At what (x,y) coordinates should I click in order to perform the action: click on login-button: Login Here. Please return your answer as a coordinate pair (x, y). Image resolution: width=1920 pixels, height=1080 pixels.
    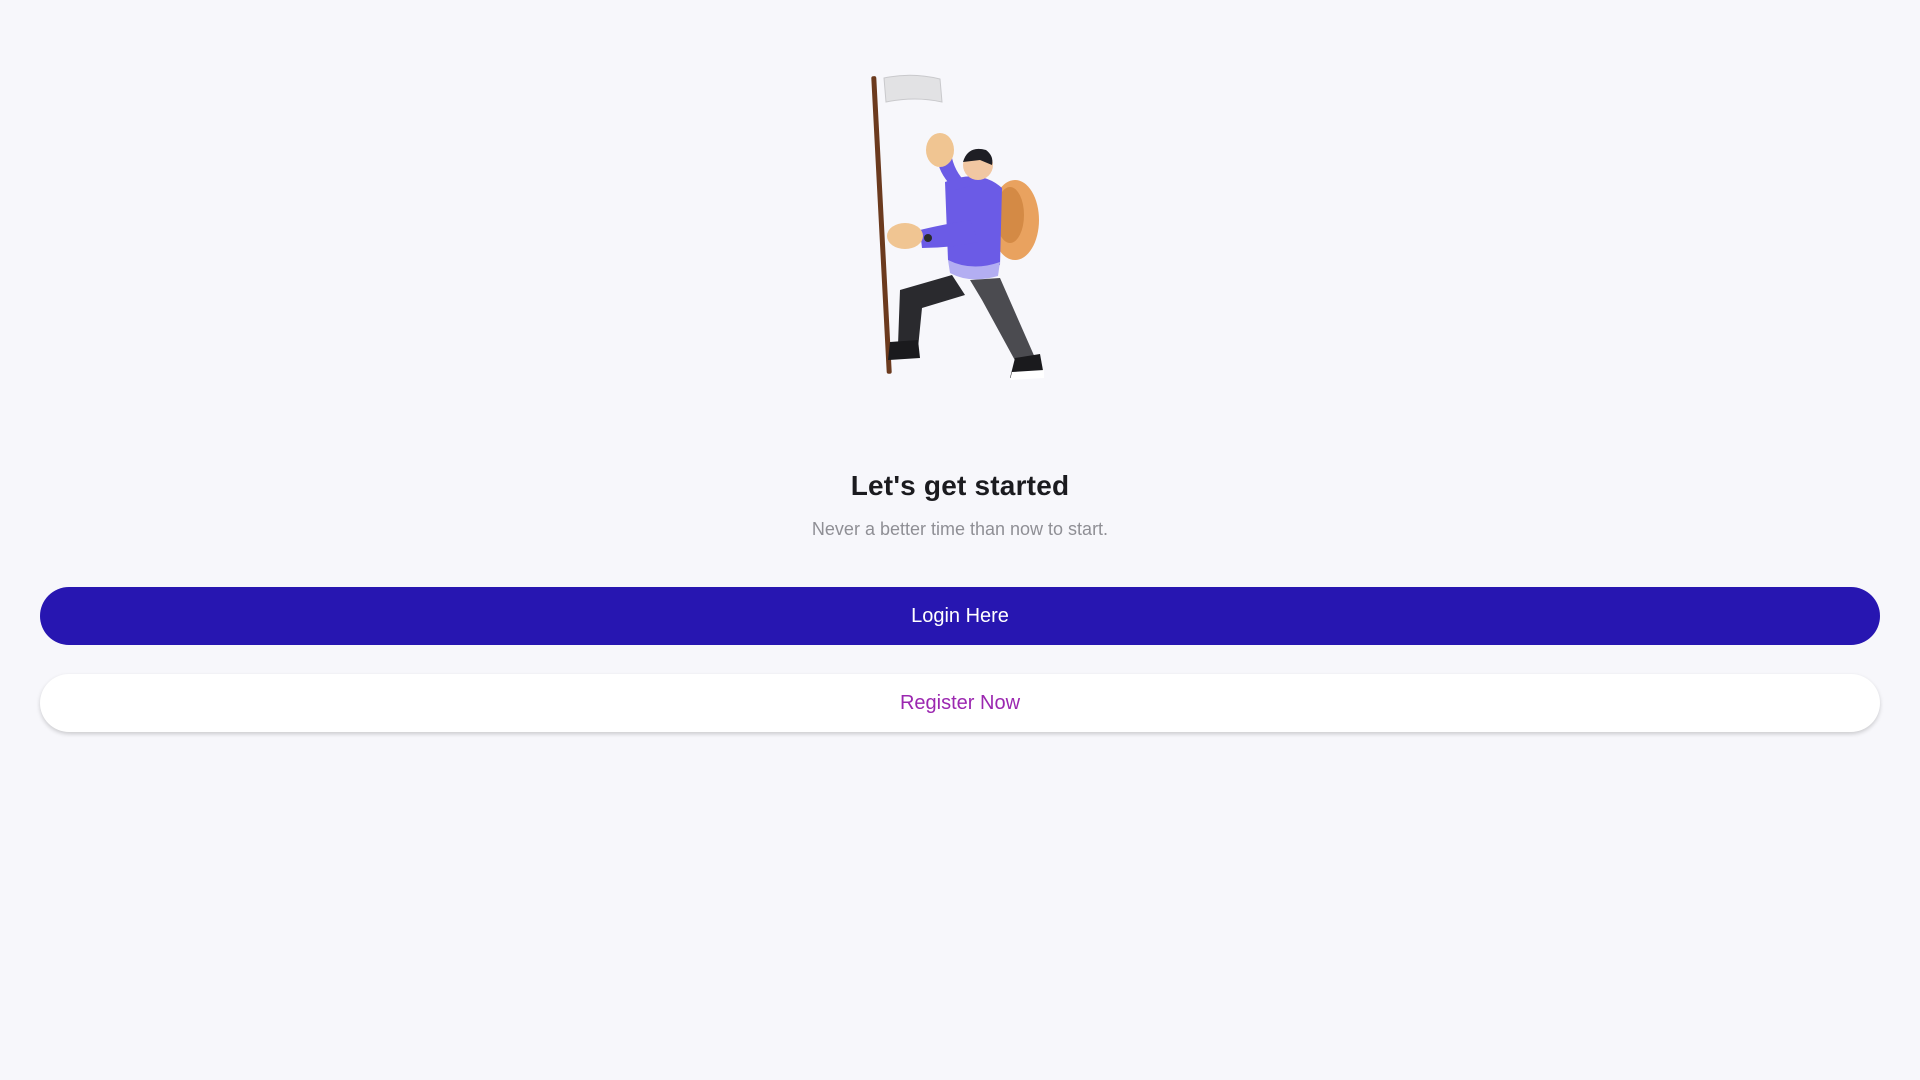
    Looking at the image, I should click on (960, 616).